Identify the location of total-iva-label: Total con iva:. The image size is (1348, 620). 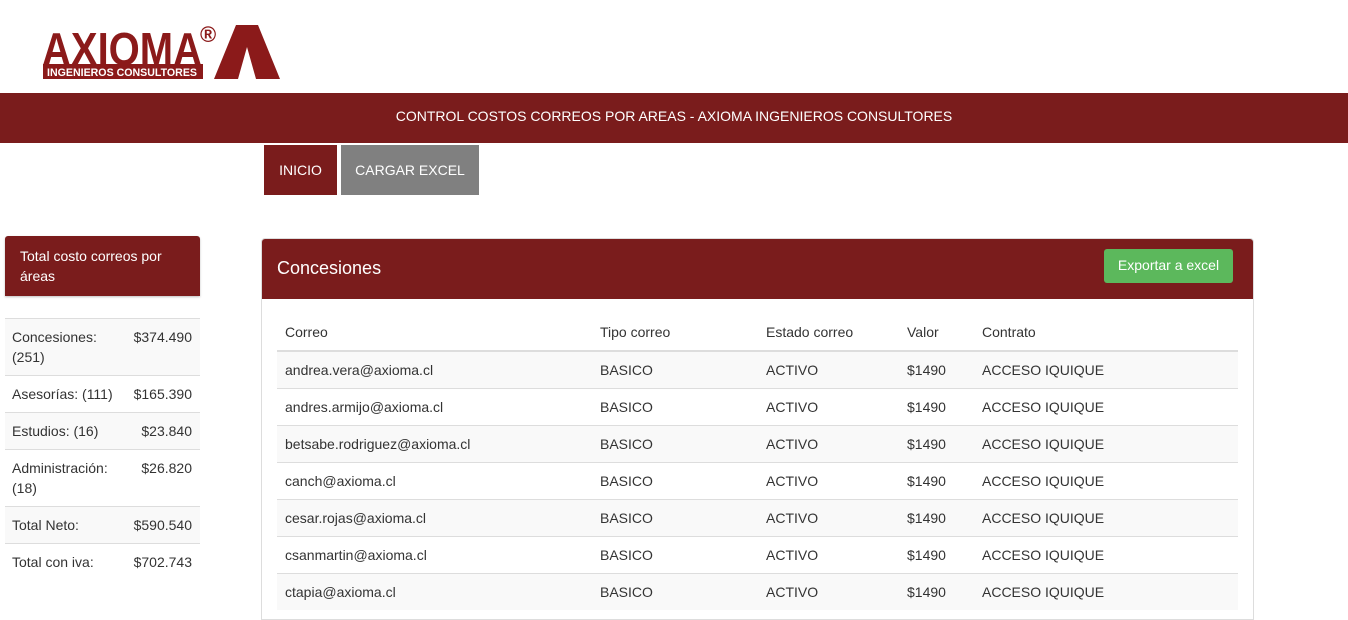
(66, 561).